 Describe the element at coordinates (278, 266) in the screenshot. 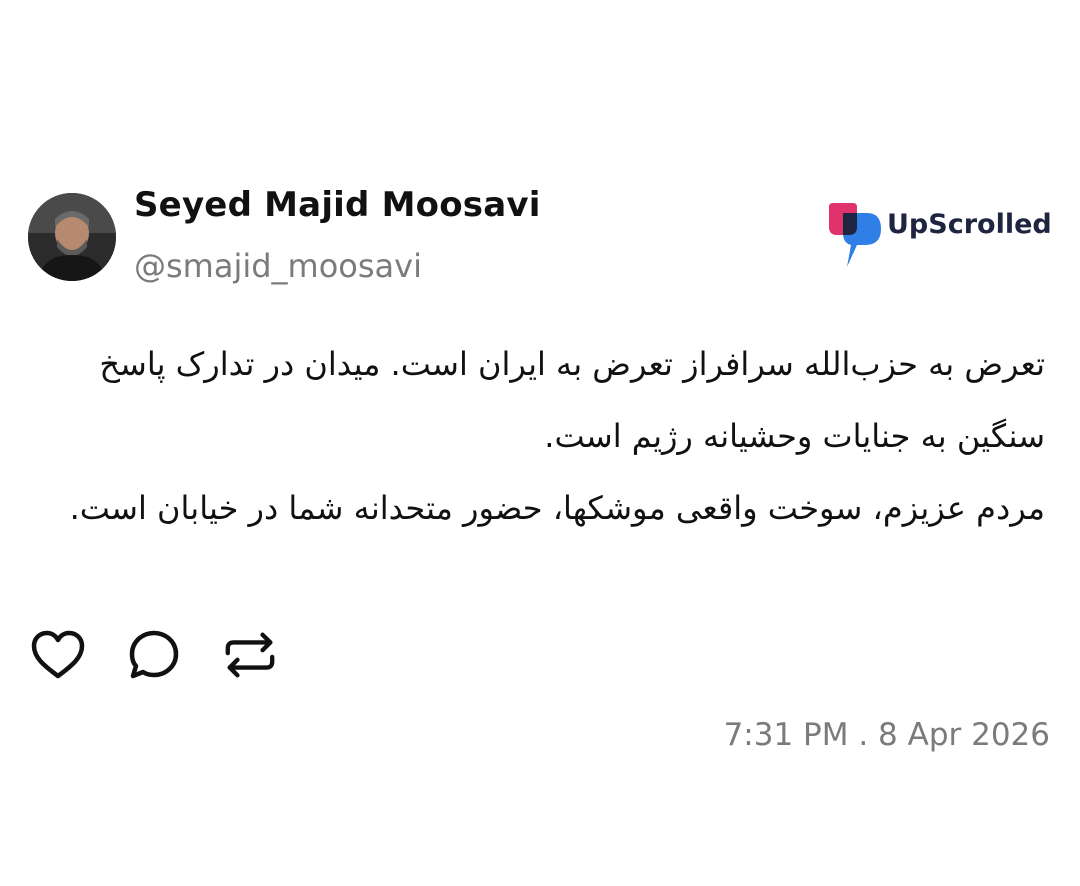

I see `author-handle: @smajid_moosavi` at that location.